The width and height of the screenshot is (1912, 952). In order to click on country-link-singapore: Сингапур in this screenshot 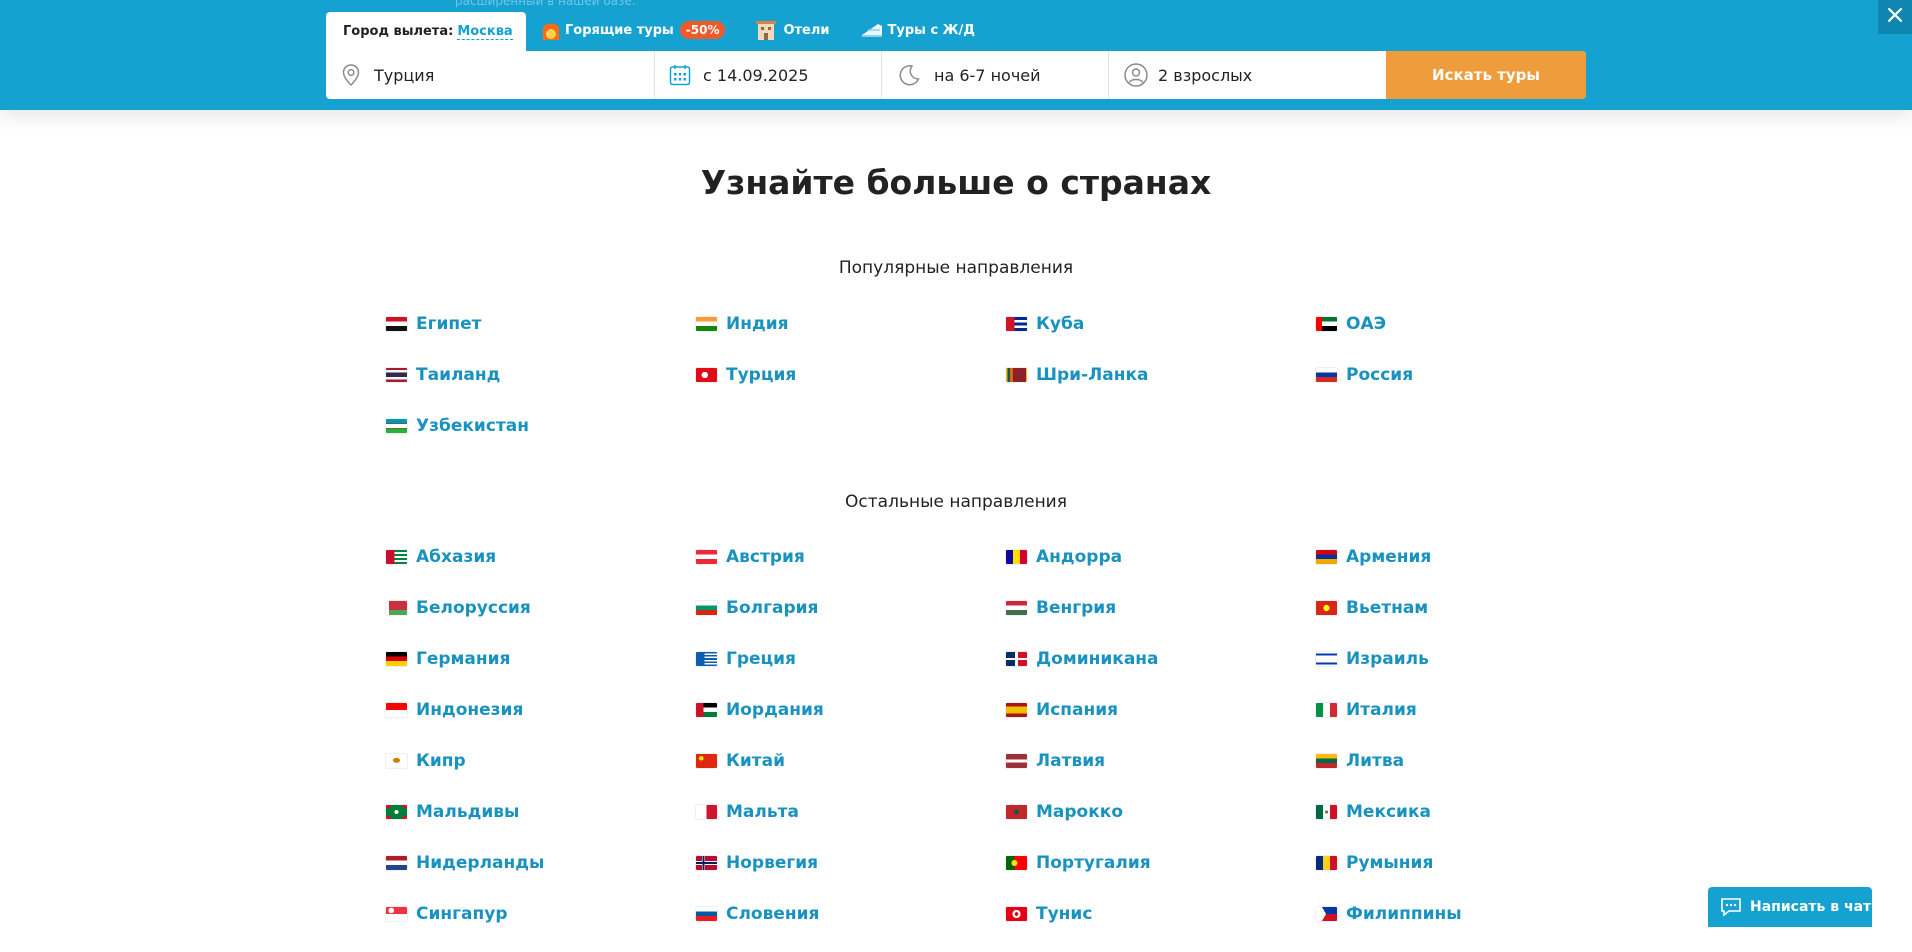, I will do `click(541, 914)`.